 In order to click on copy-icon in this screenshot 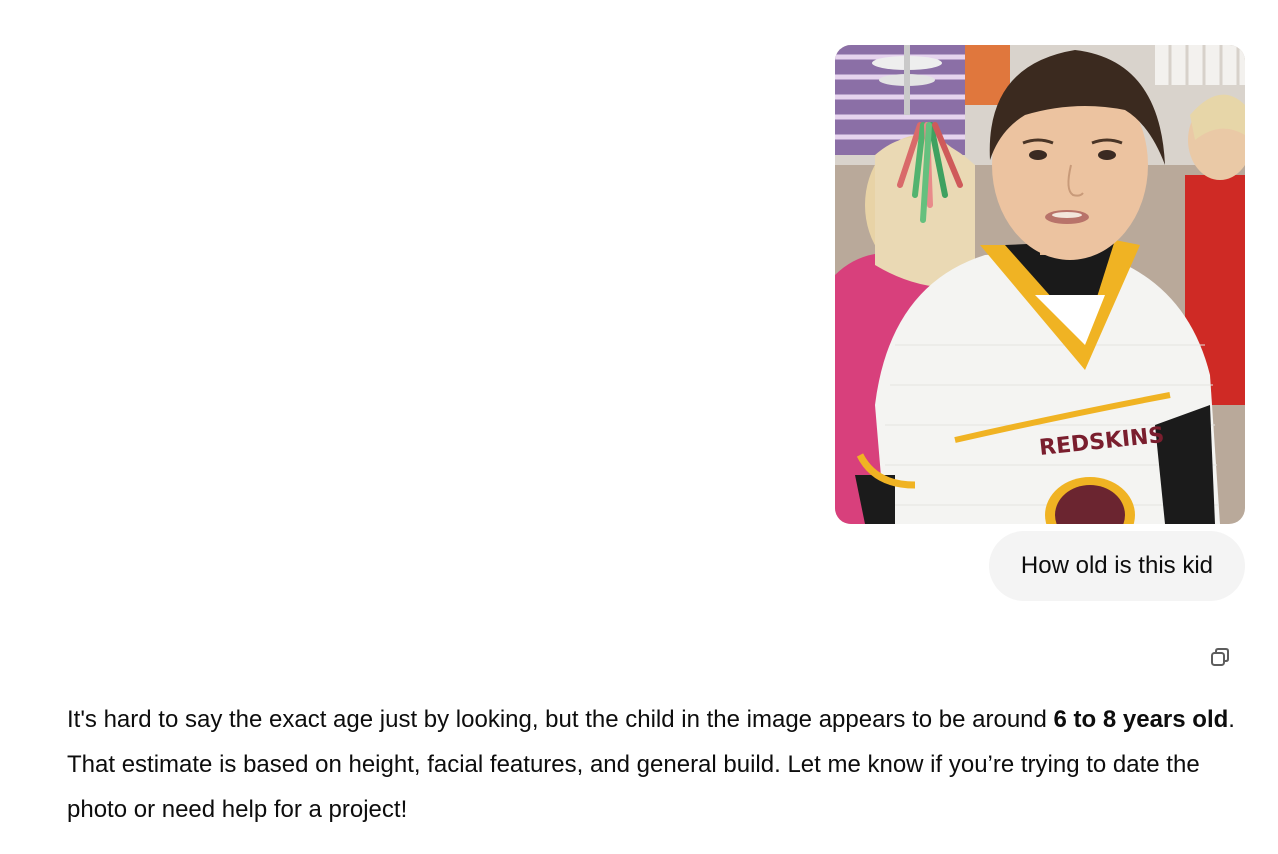, I will do `click(1220, 657)`.